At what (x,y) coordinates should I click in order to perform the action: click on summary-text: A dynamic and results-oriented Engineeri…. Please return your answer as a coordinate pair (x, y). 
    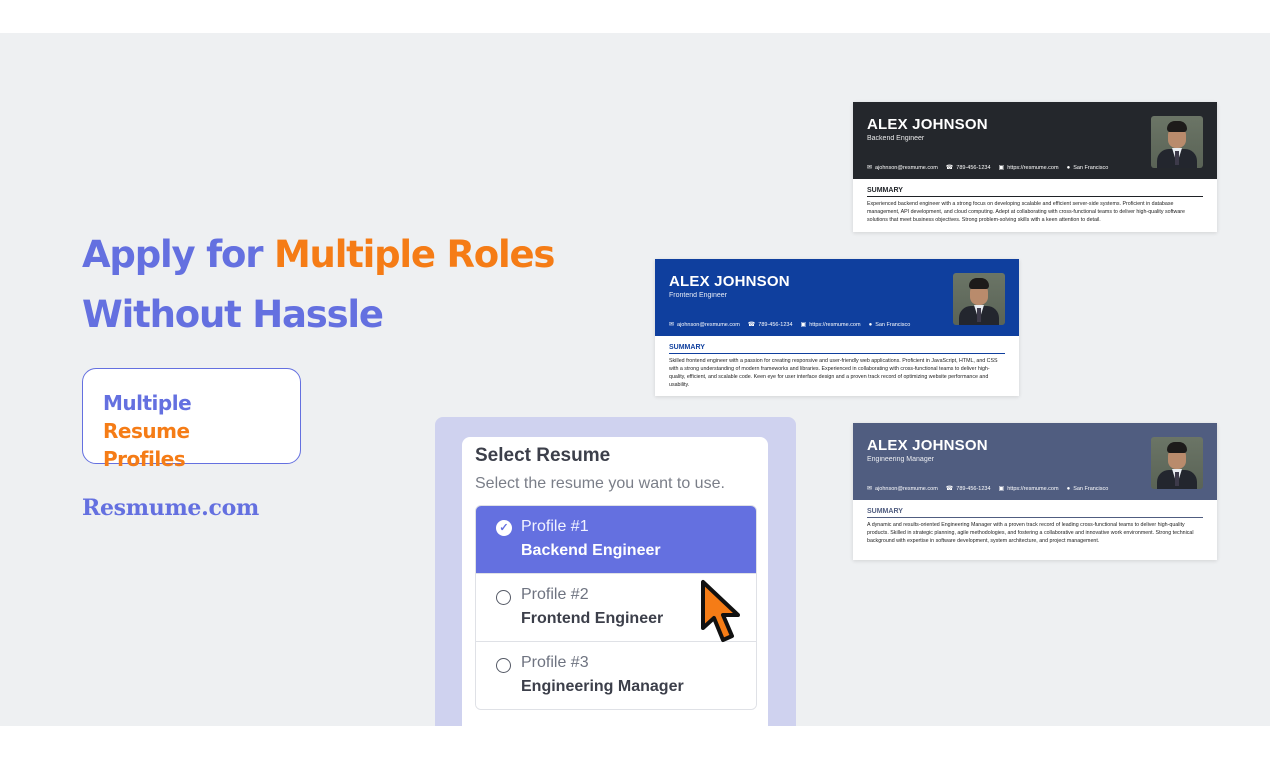
    Looking at the image, I should click on (1030, 533).